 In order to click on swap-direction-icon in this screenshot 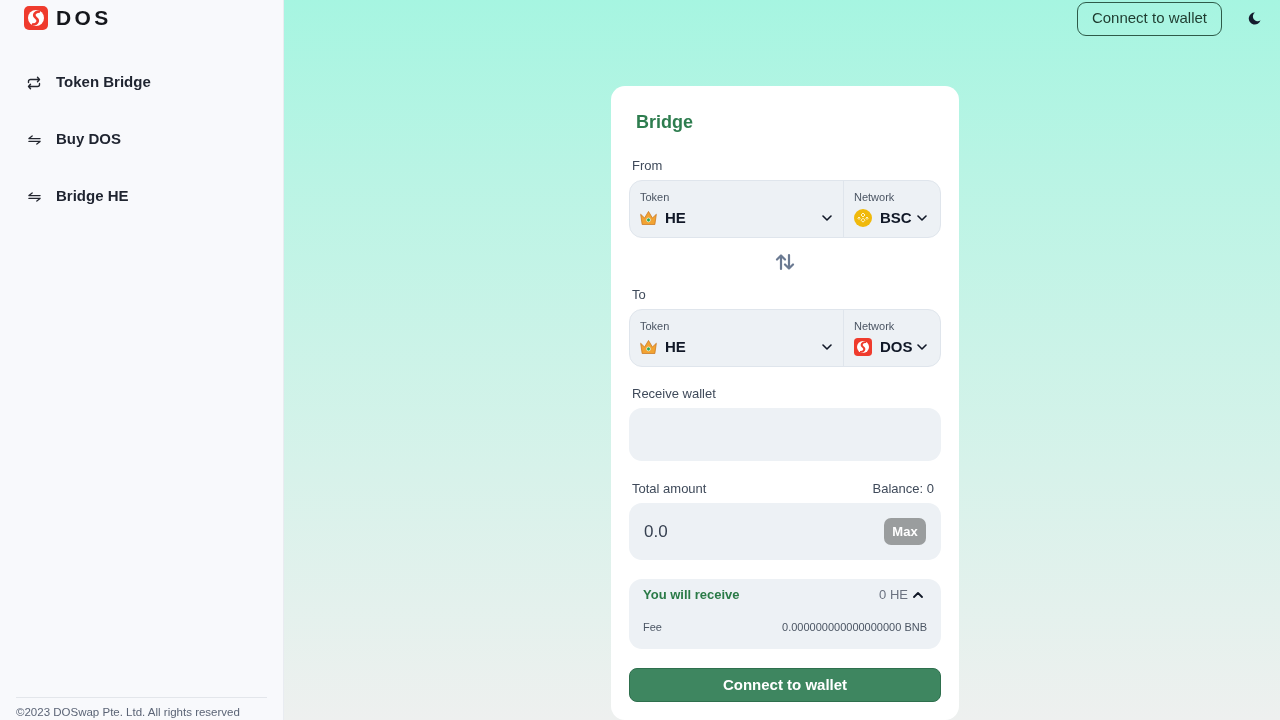, I will do `click(785, 262)`.